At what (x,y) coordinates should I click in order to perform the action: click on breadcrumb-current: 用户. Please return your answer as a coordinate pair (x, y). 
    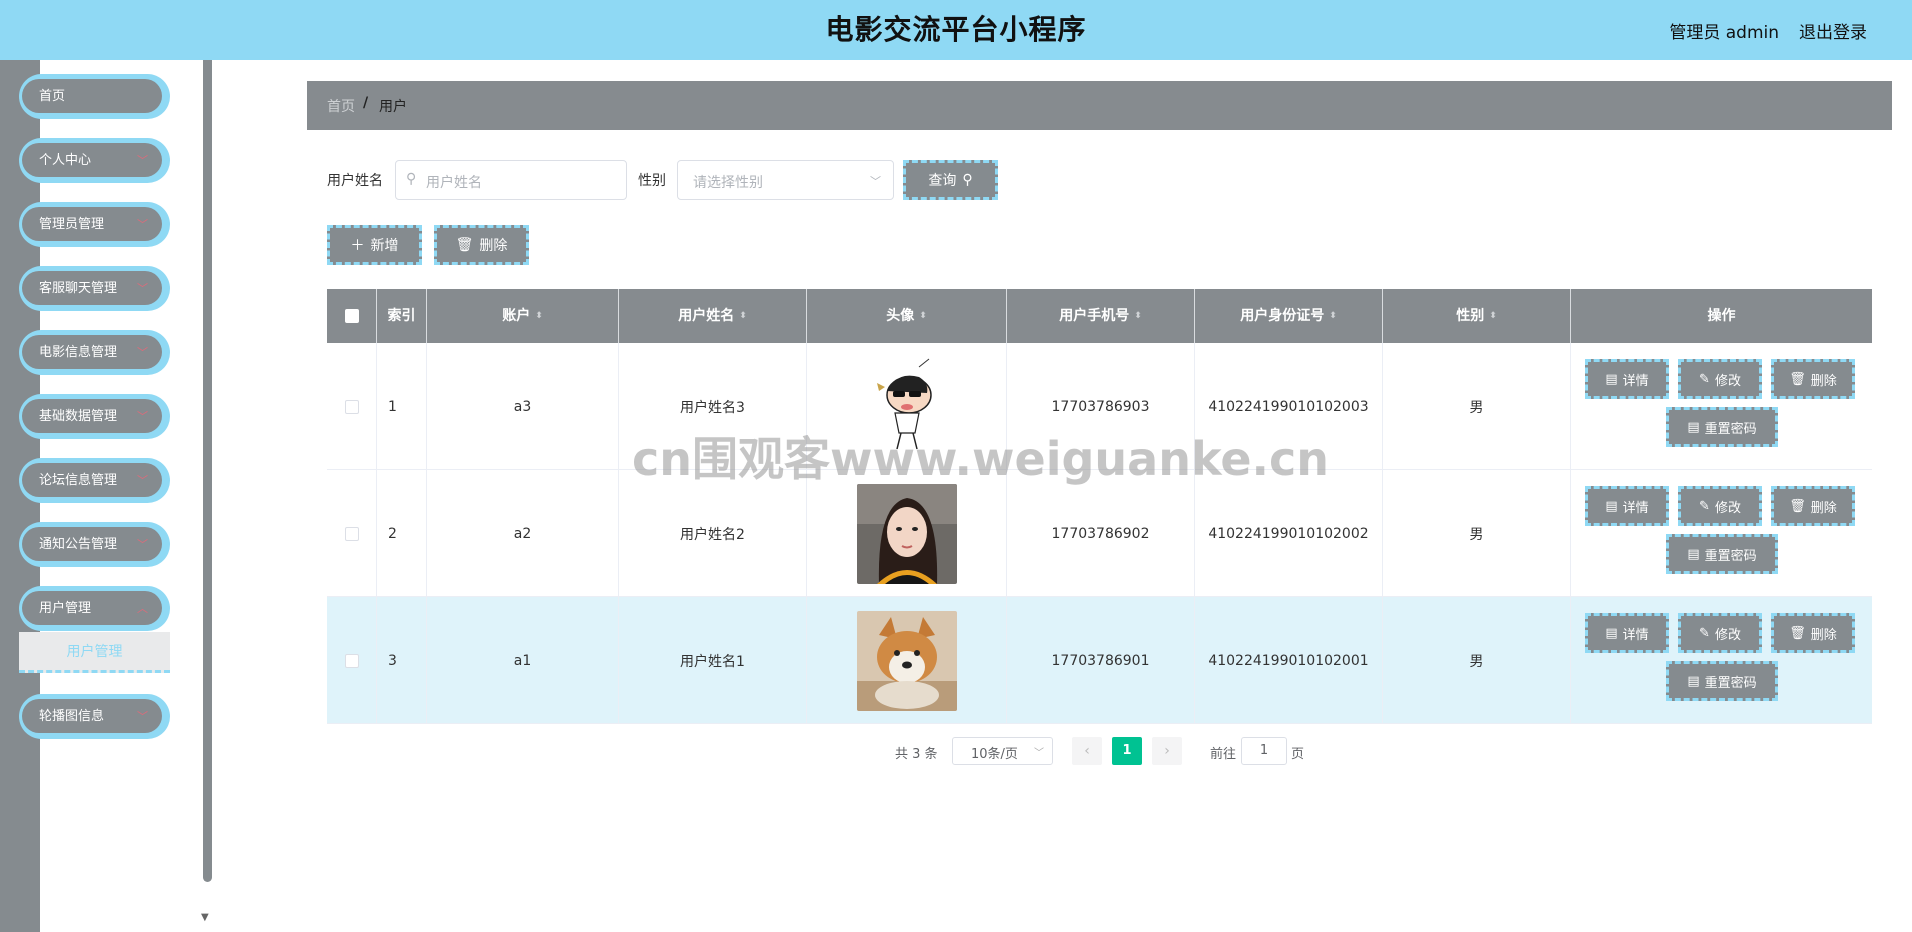
    Looking at the image, I should click on (393, 107).